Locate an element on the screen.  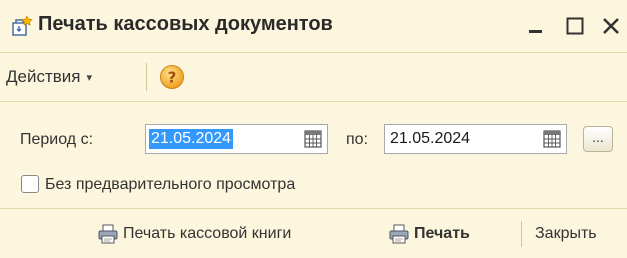
minimize-icon is located at coordinates (535, 31).